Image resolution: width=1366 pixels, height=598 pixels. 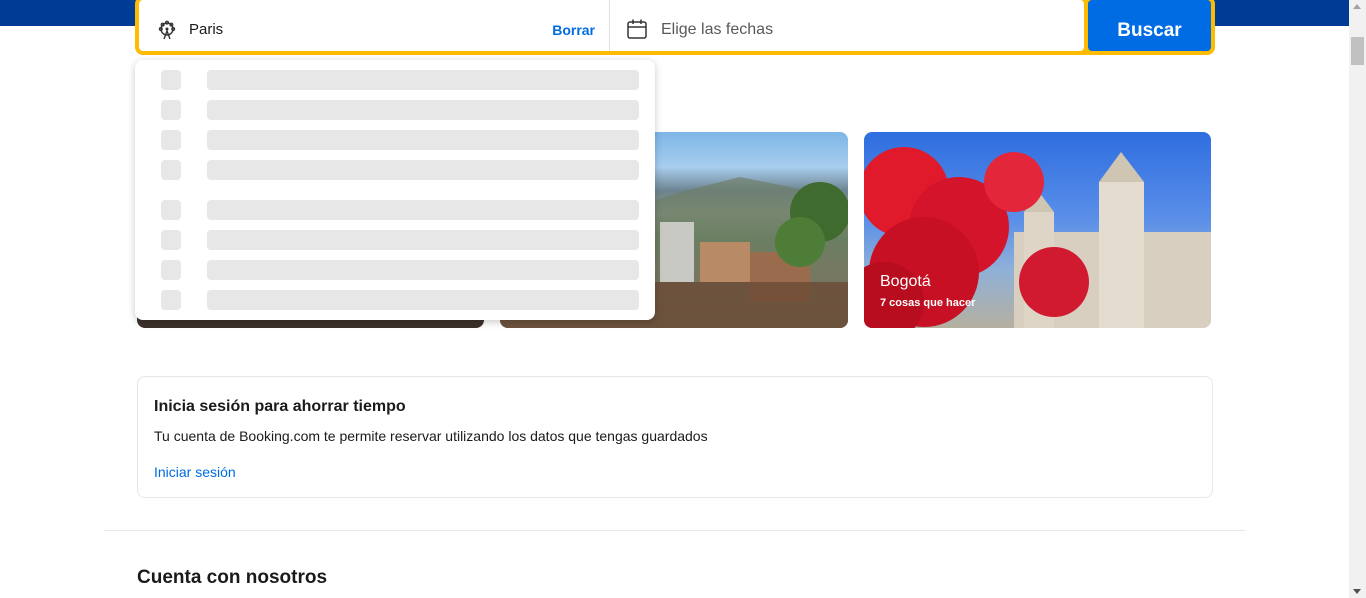 What do you see at coordinates (674, 530) in the screenshot?
I see `section-divider` at bounding box center [674, 530].